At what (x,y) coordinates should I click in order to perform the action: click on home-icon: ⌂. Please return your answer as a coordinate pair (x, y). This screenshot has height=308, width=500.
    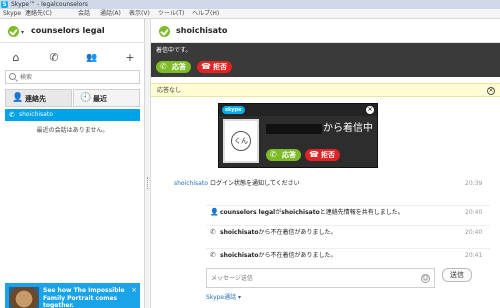
    Looking at the image, I should click on (16, 58).